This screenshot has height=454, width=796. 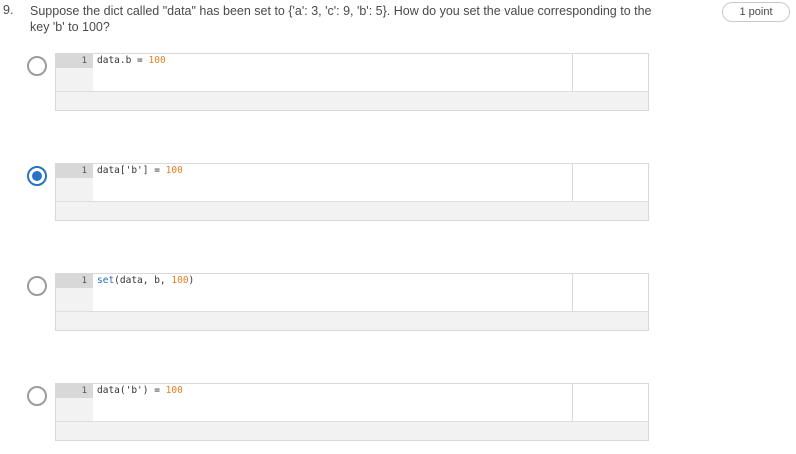 I want to click on code-editor-2: 1 data['b'] = 100, so click(x=352, y=192).